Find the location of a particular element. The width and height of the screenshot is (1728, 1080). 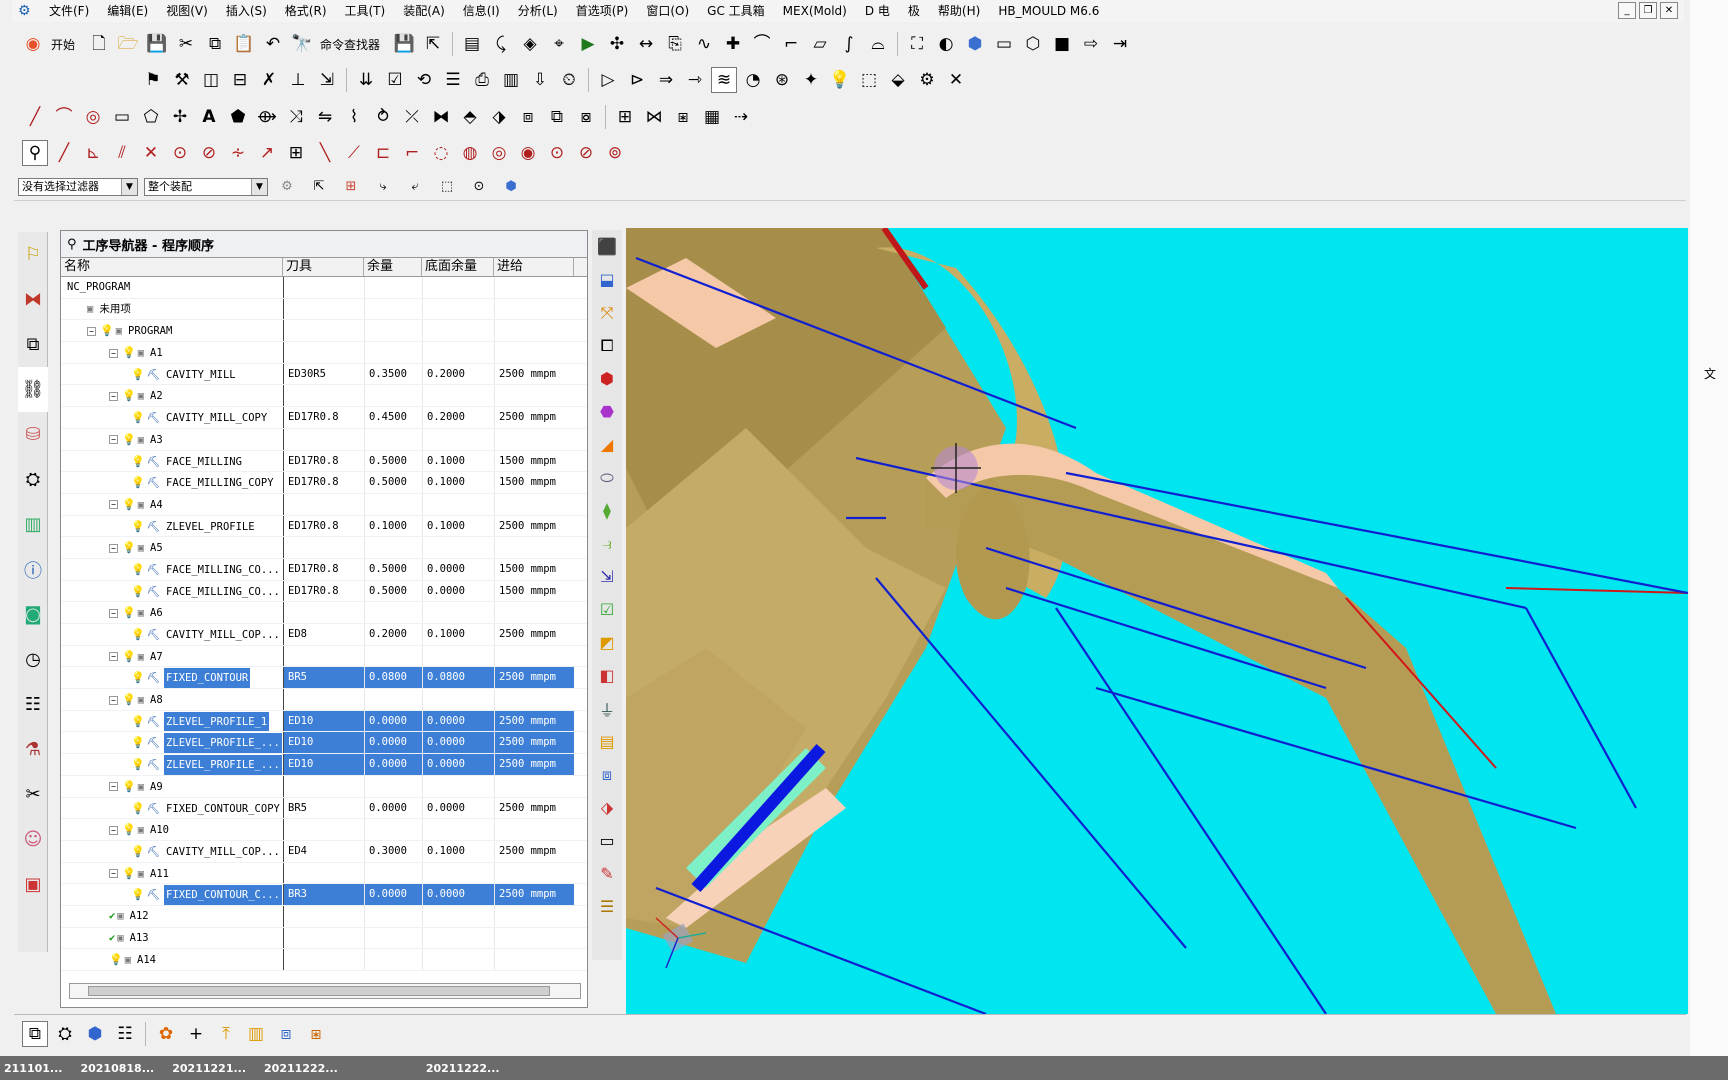

part-navigator-icon: ⧉ is located at coordinates (33, 344).